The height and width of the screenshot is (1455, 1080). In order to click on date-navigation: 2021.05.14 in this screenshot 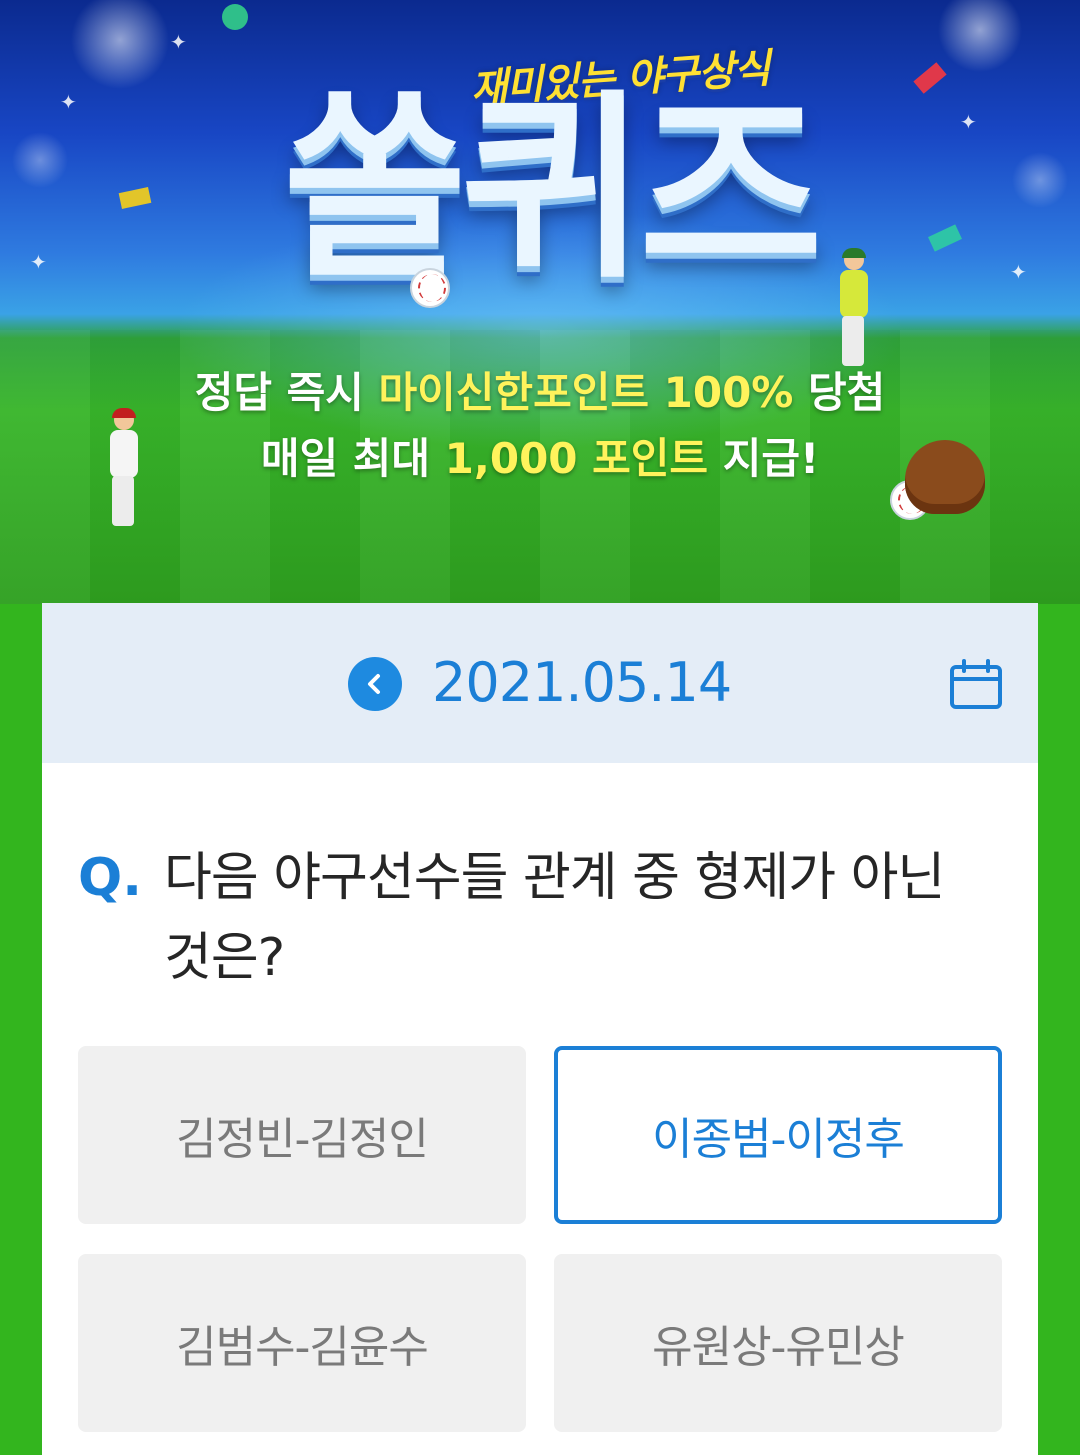, I will do `click(540, 683)`.